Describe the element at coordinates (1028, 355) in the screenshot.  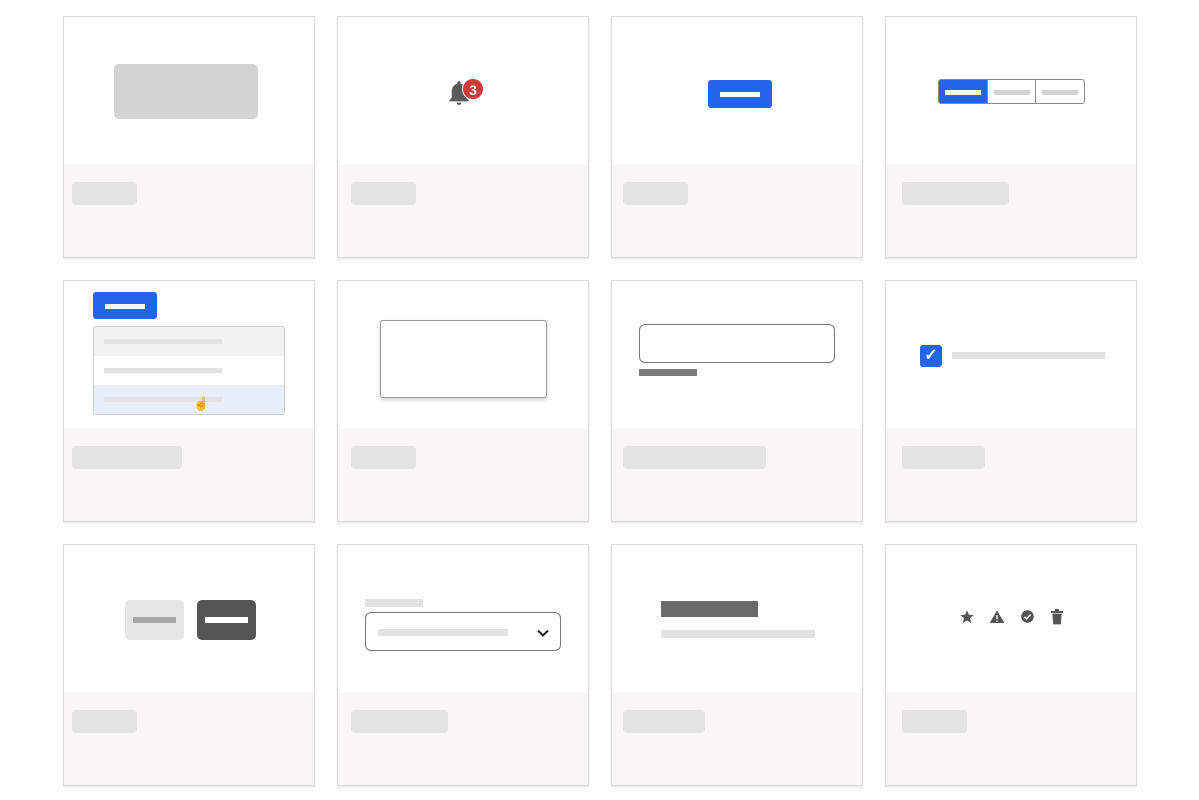
I see `checkbox-label-skeleton` at that location.